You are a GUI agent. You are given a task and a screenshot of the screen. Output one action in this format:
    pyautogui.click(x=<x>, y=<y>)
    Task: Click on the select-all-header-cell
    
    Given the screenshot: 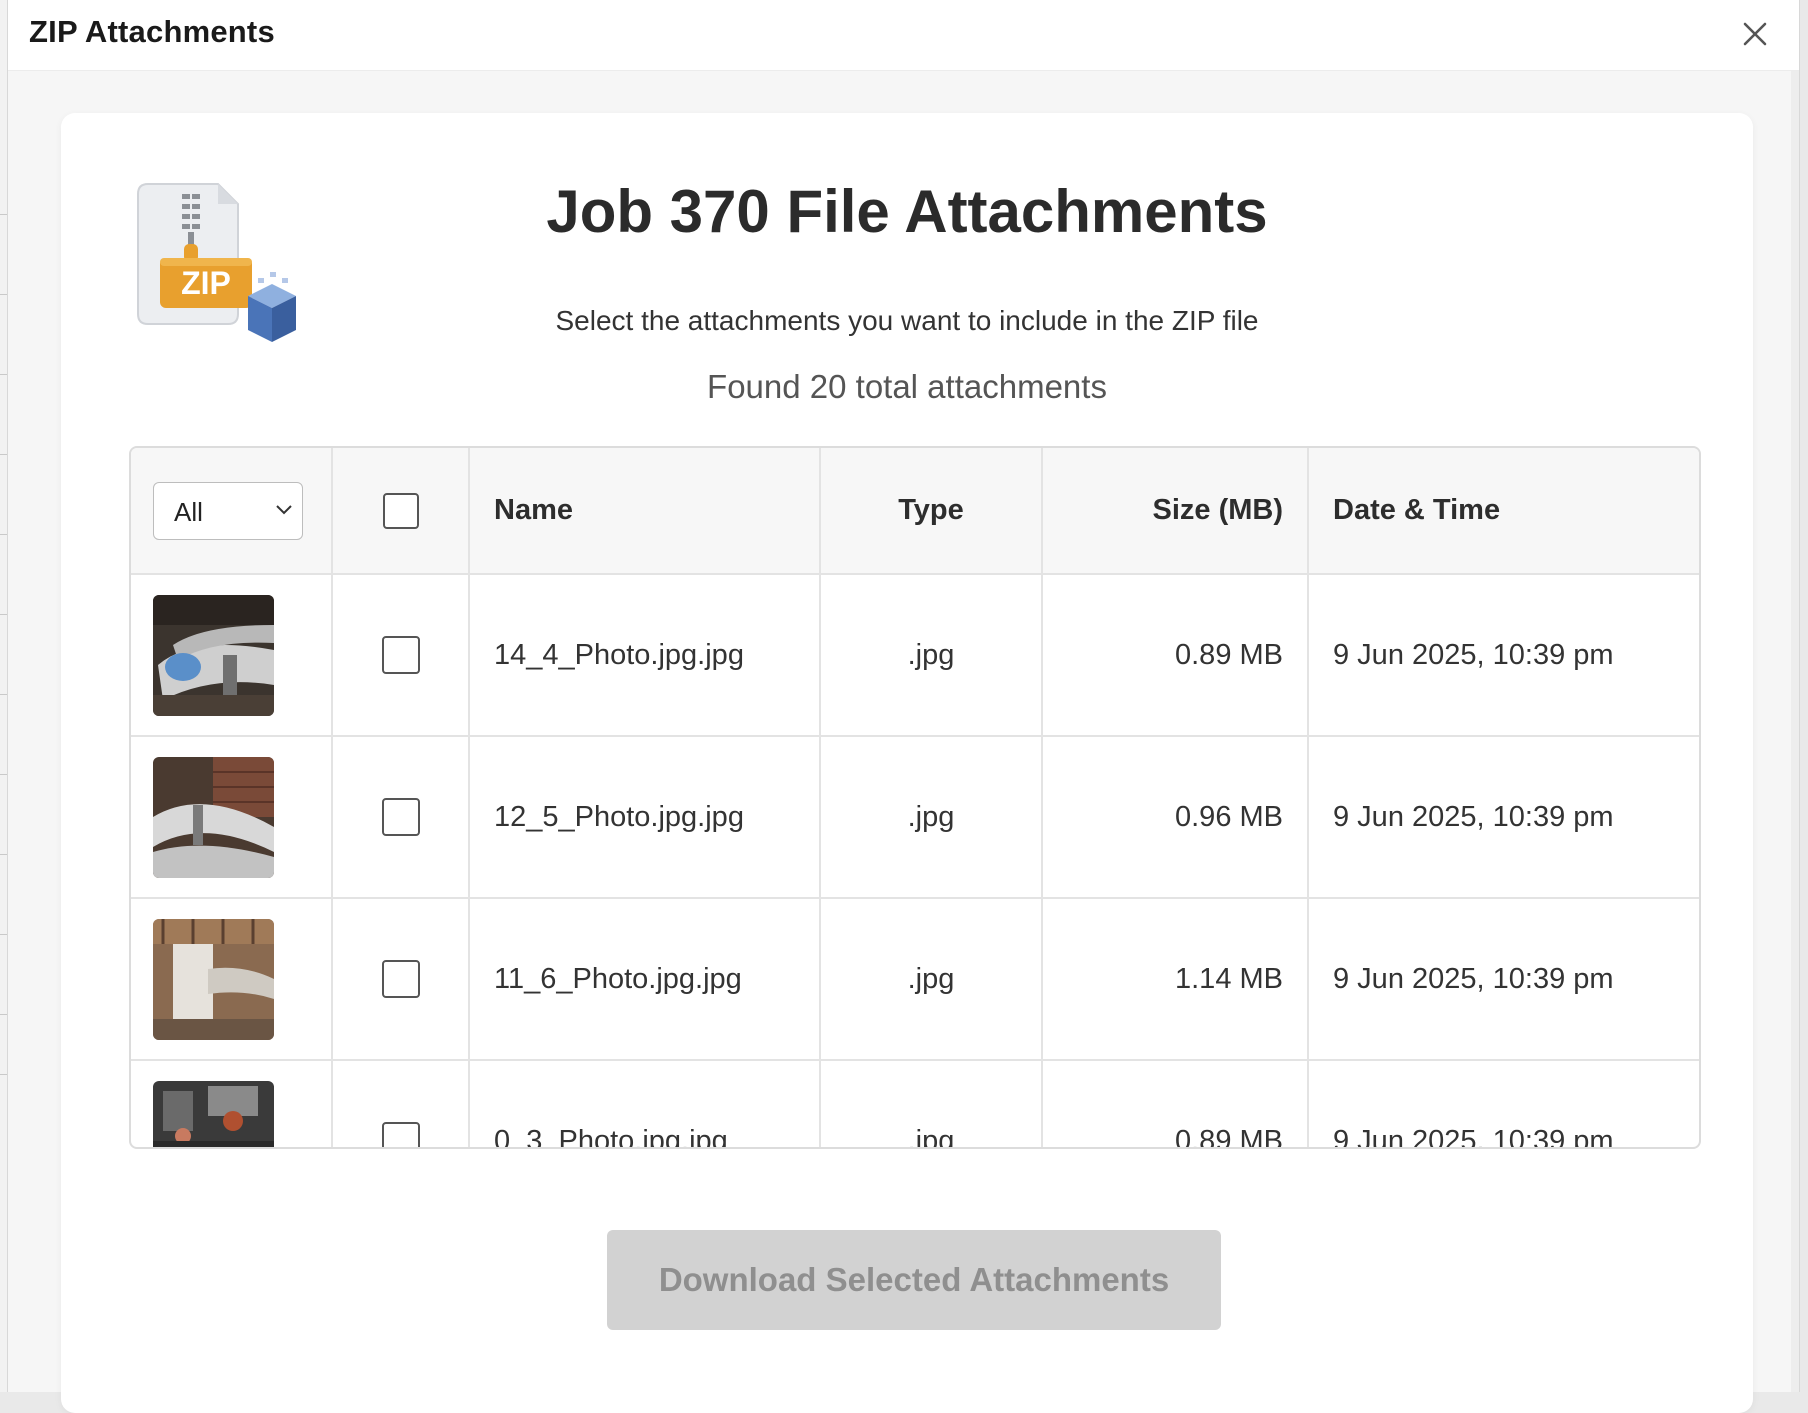 What is the action you would take?
    pyautogui.click(x=401, y=511)
    